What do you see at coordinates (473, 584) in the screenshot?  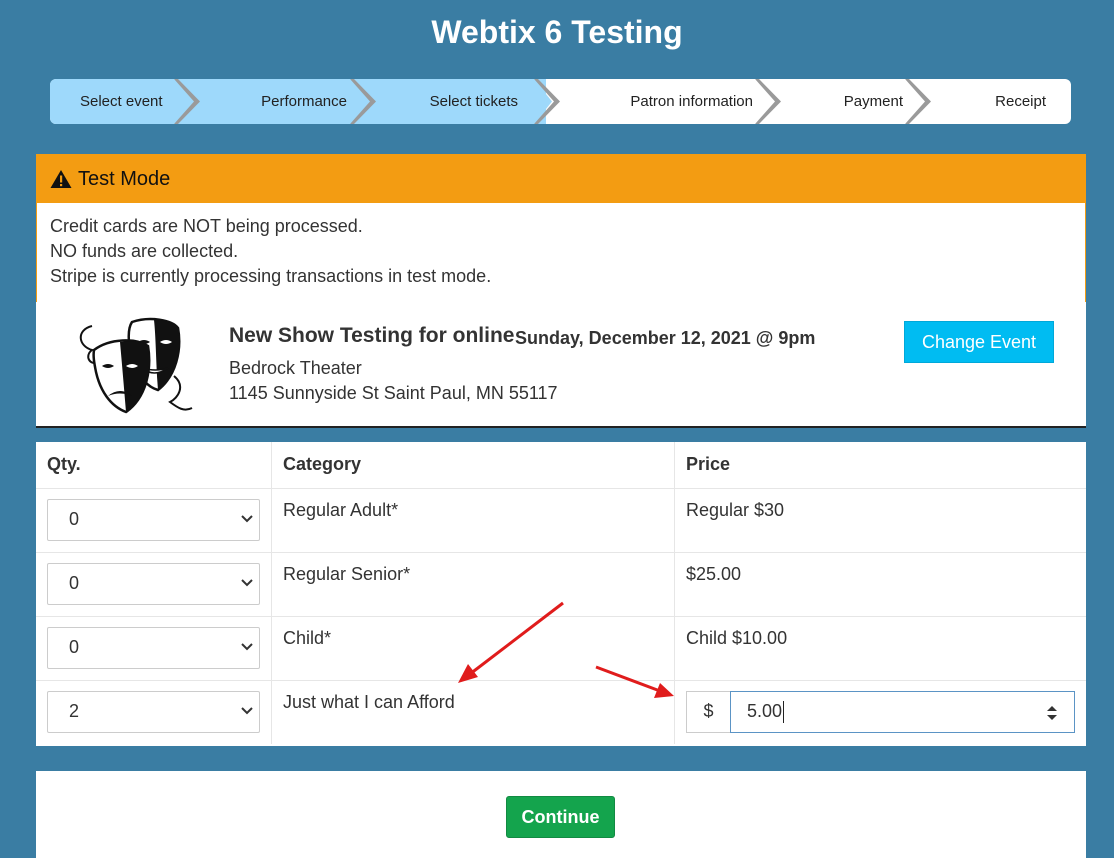 I see `category-cell: Regular Senior*` at bounding box center [473, 584].